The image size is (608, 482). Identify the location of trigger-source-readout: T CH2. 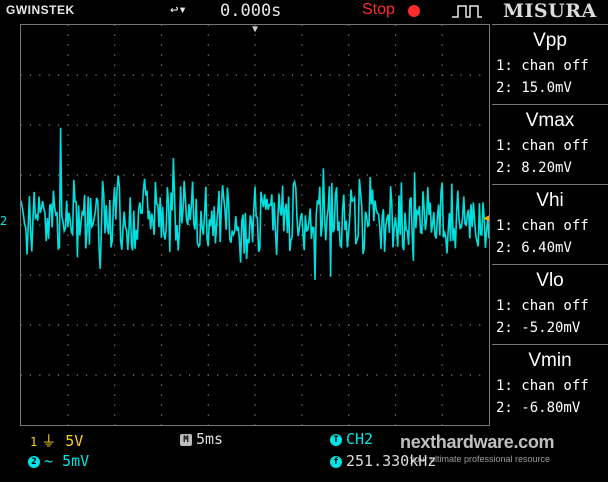
(351, 439).